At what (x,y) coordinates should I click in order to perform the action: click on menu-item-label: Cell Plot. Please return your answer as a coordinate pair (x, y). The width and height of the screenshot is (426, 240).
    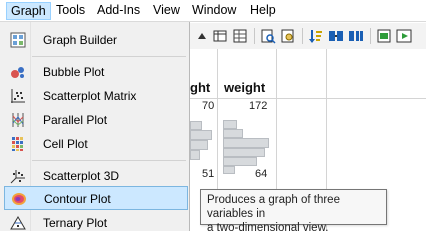
    Looking at the image, I should click on (65, 144).